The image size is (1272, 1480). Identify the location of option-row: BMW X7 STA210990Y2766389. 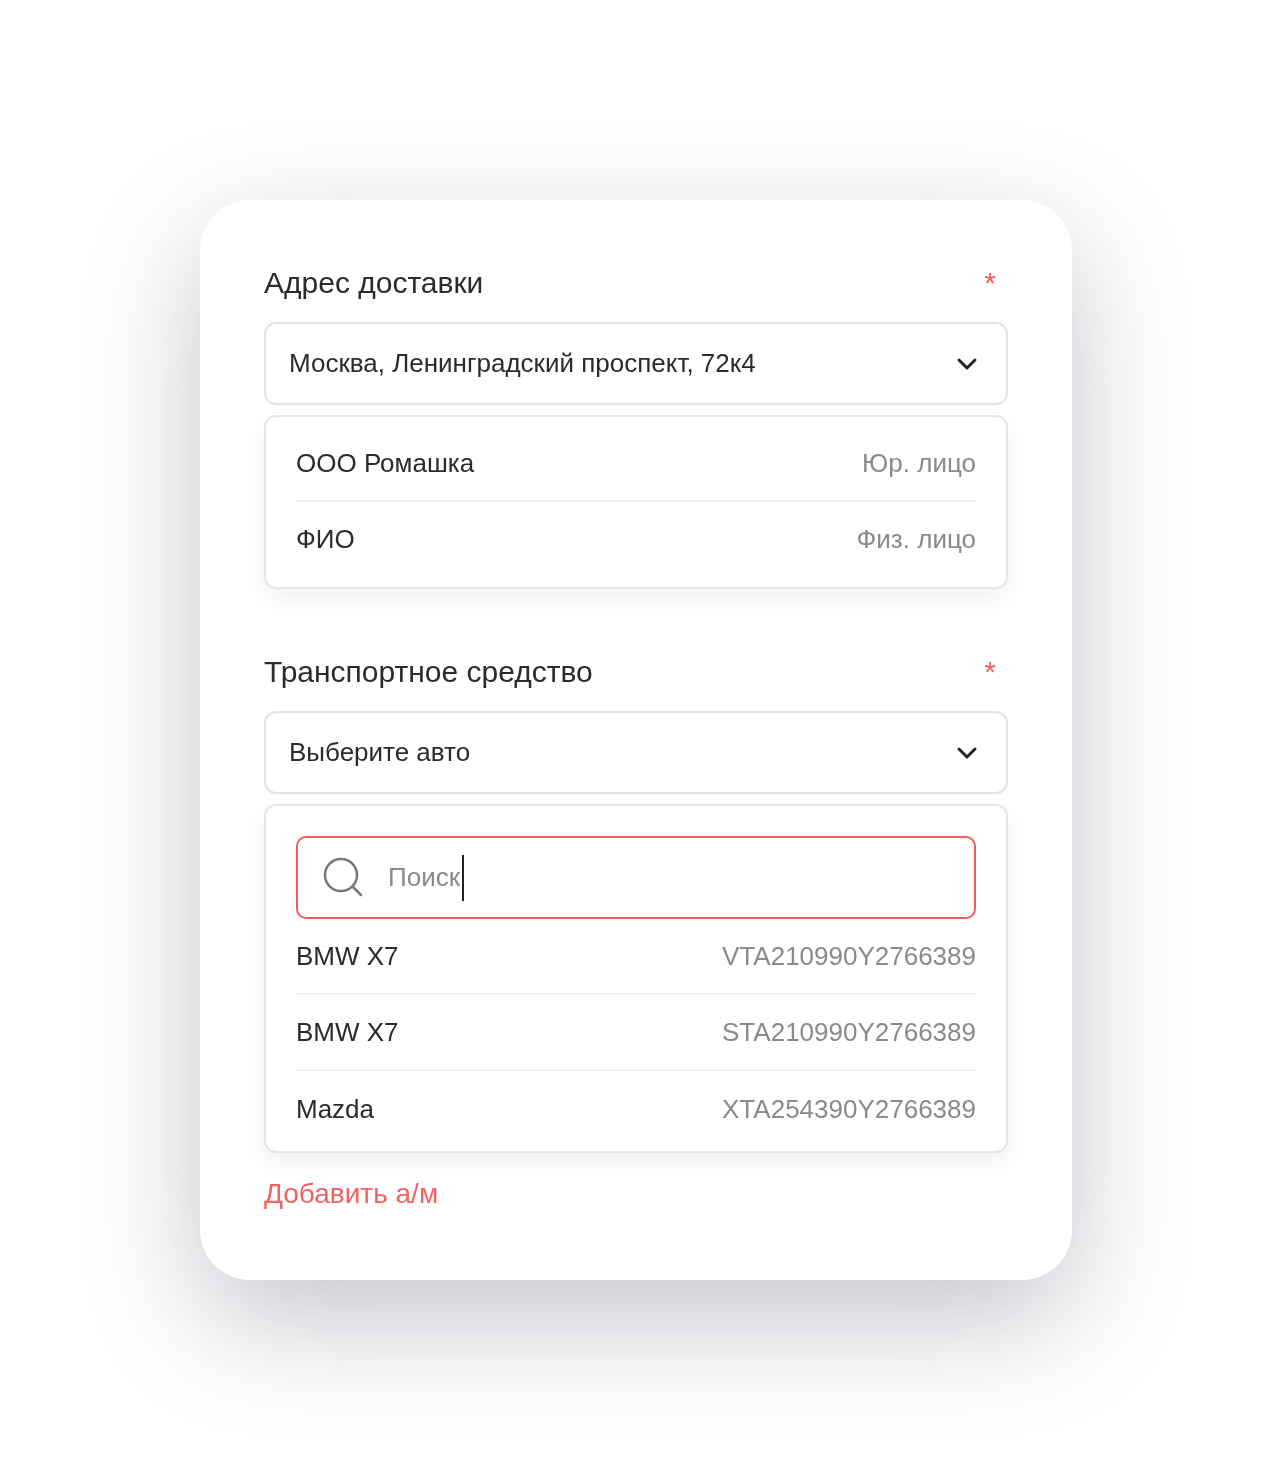
(636, 1033).